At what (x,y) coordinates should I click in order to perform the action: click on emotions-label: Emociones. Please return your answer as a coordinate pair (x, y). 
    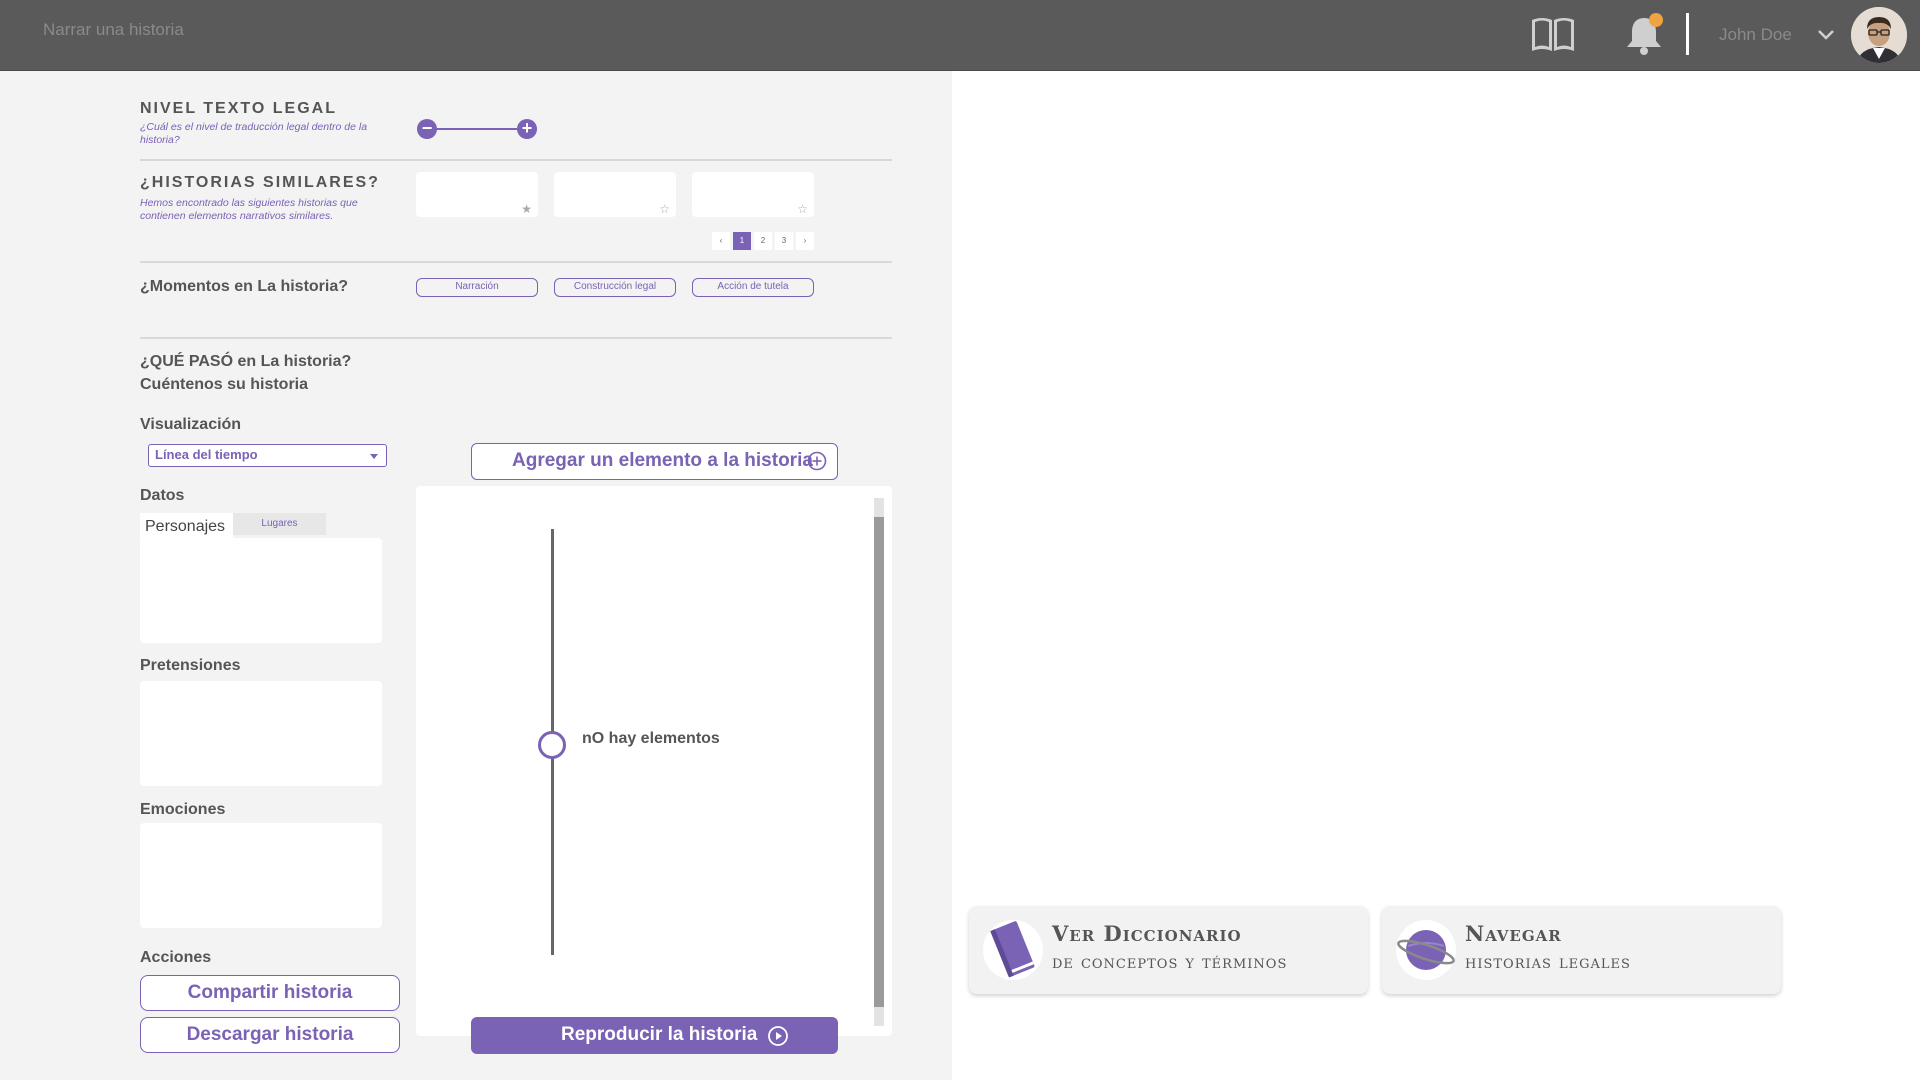
    Looking at the image, I should click on (183, 809).